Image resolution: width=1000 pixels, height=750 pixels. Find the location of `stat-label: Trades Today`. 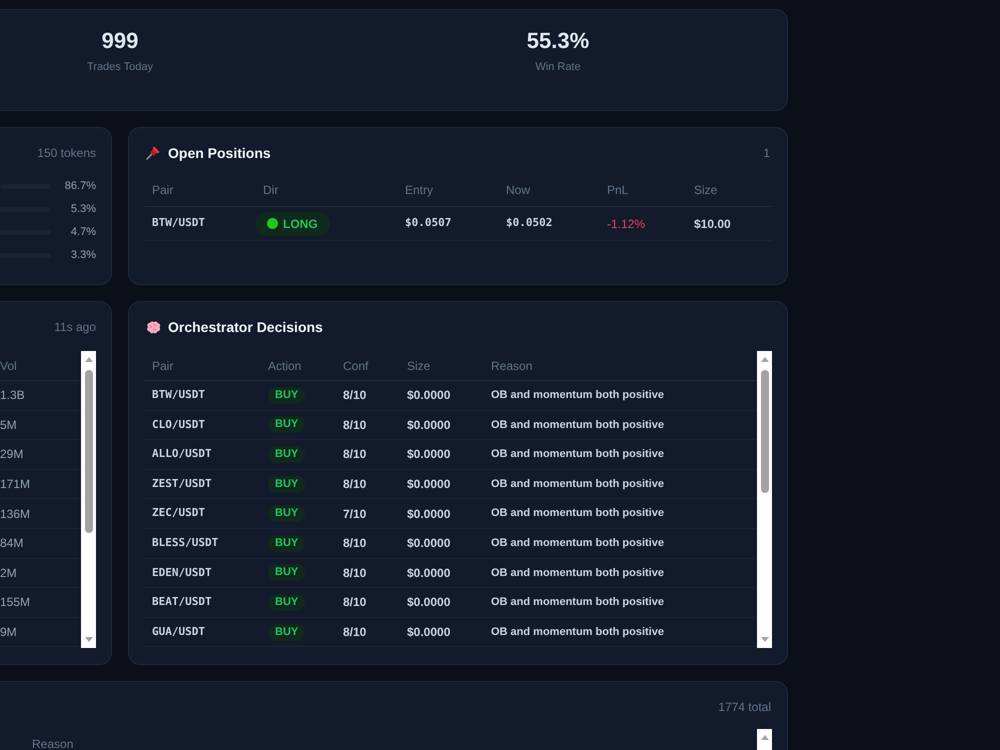

stat-label: Trades Today is located at coordinates (120, 67).